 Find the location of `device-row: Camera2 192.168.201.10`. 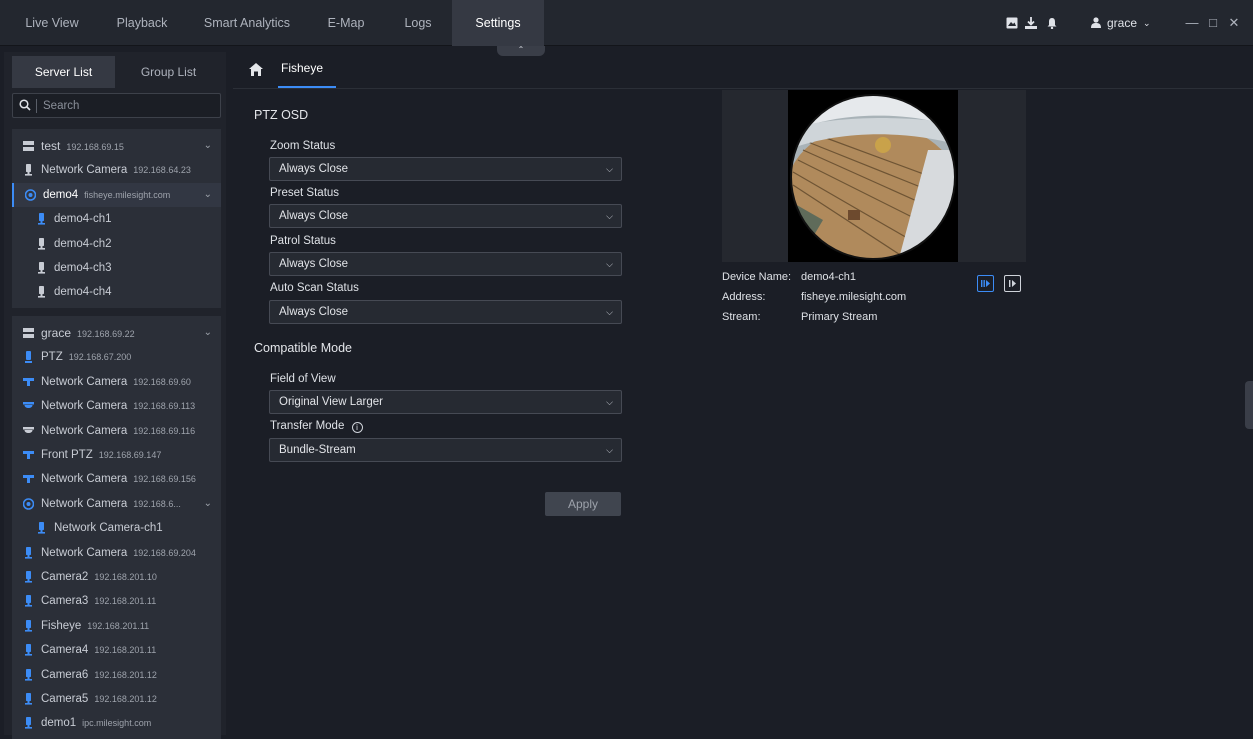

device-row: Camera2 192.168.201.10 is located at coordinates (116, 577).